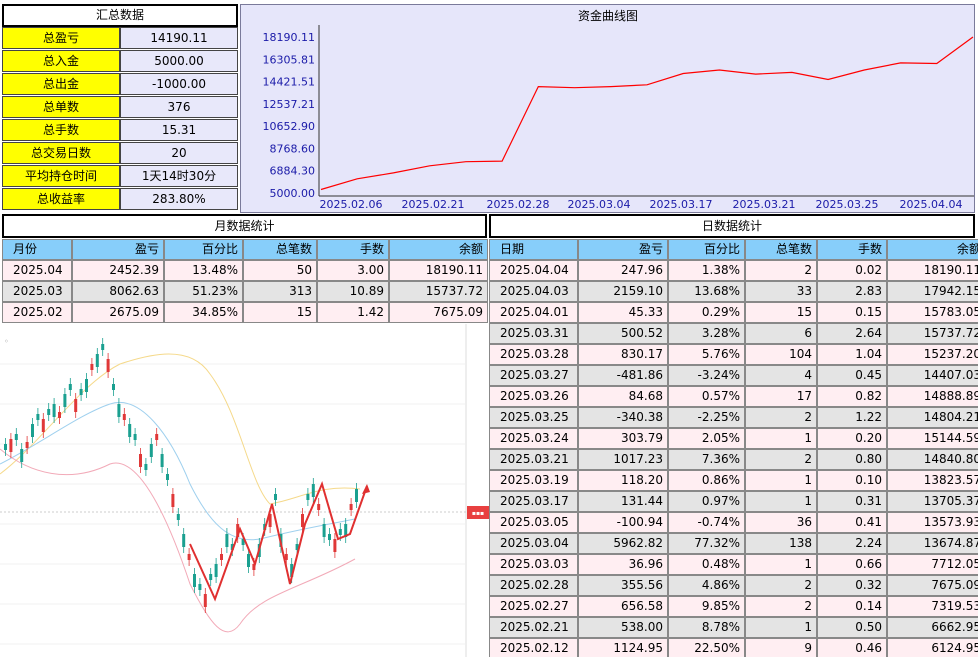 This screenshot has height=657, width=978. Describe the element at coordinates (852, 459) in the screenshot. I see `table-cell: 0.80` at that location.